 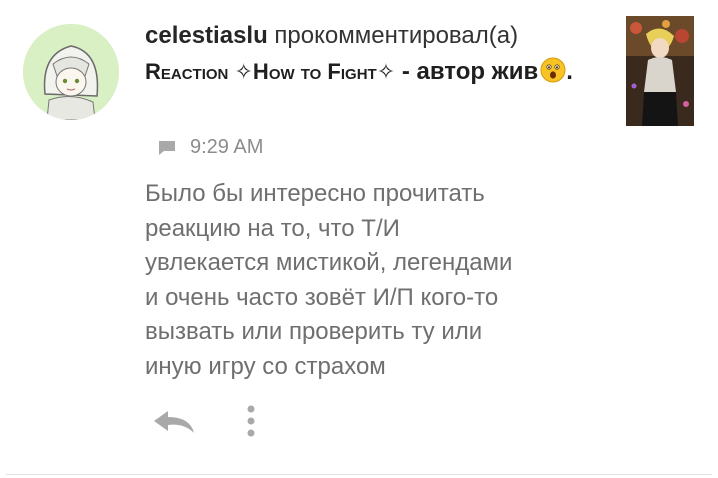 I want to click on speech-bubble-icon, so click(x=167, y=147).